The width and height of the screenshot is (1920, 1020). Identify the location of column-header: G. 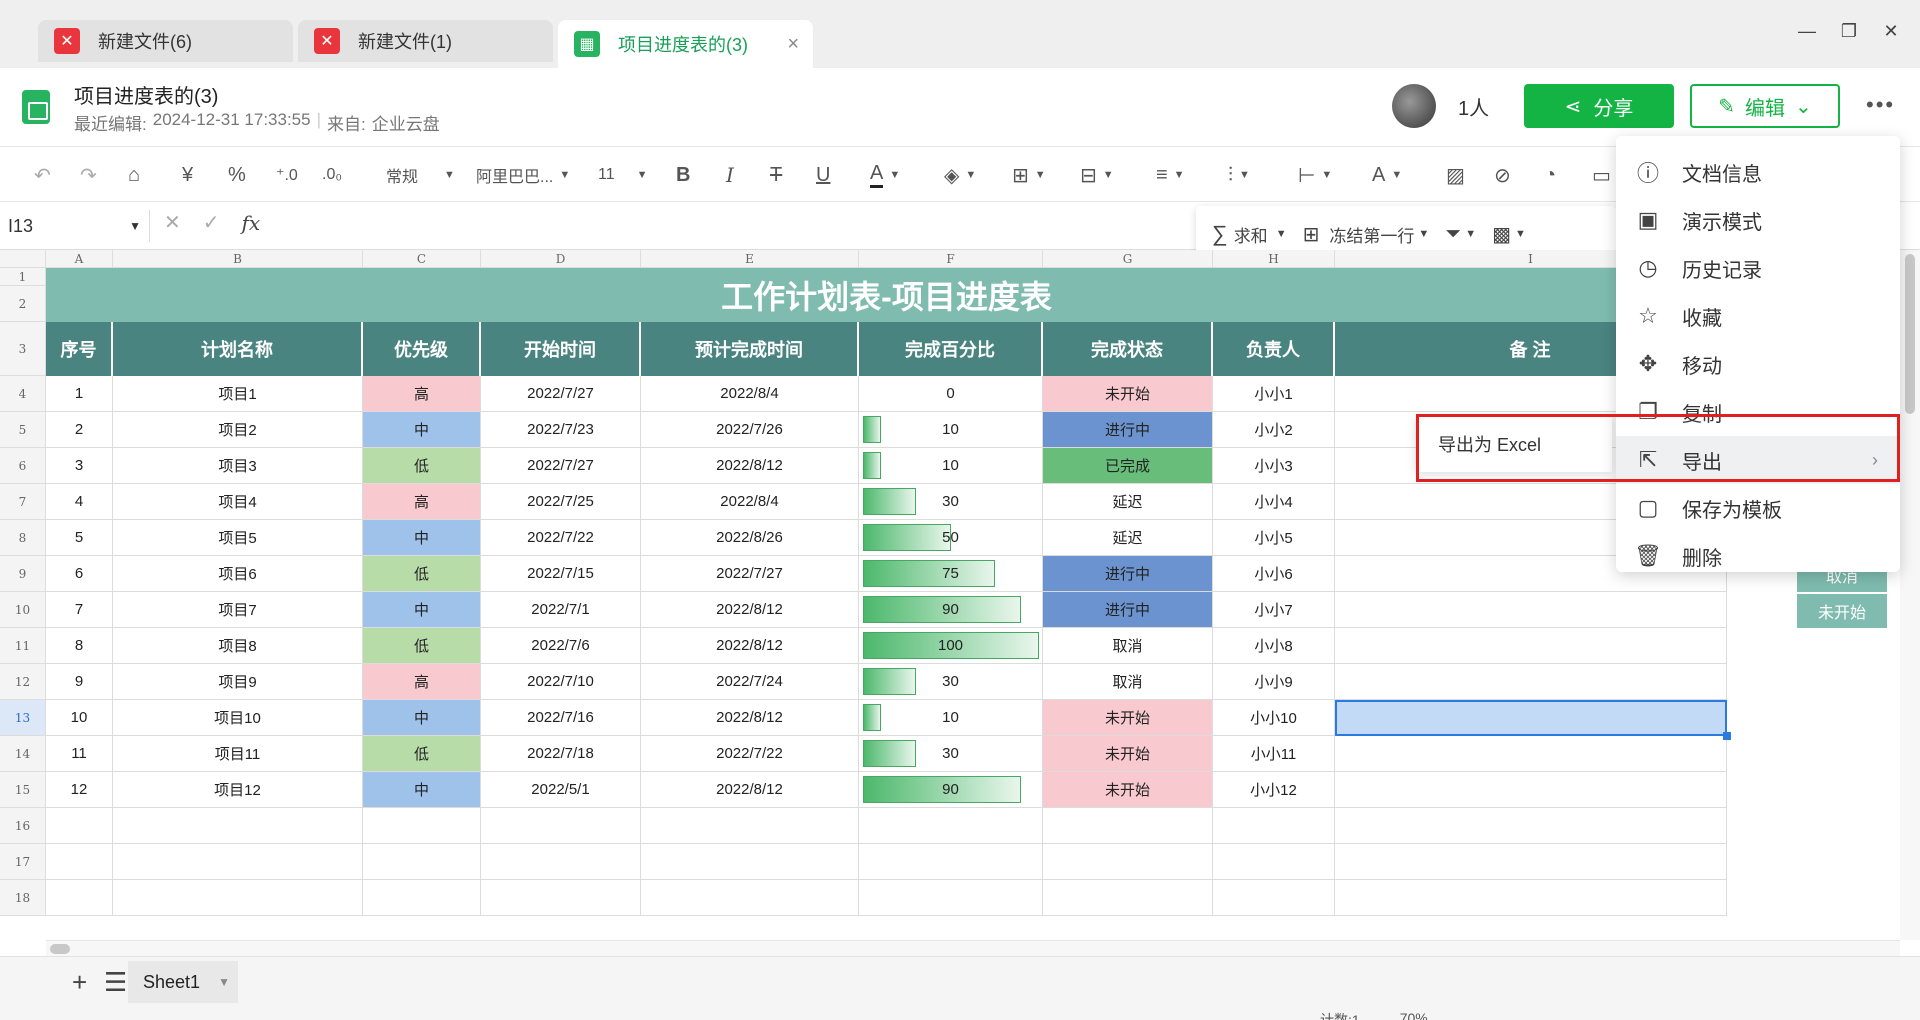
(1128, 259).